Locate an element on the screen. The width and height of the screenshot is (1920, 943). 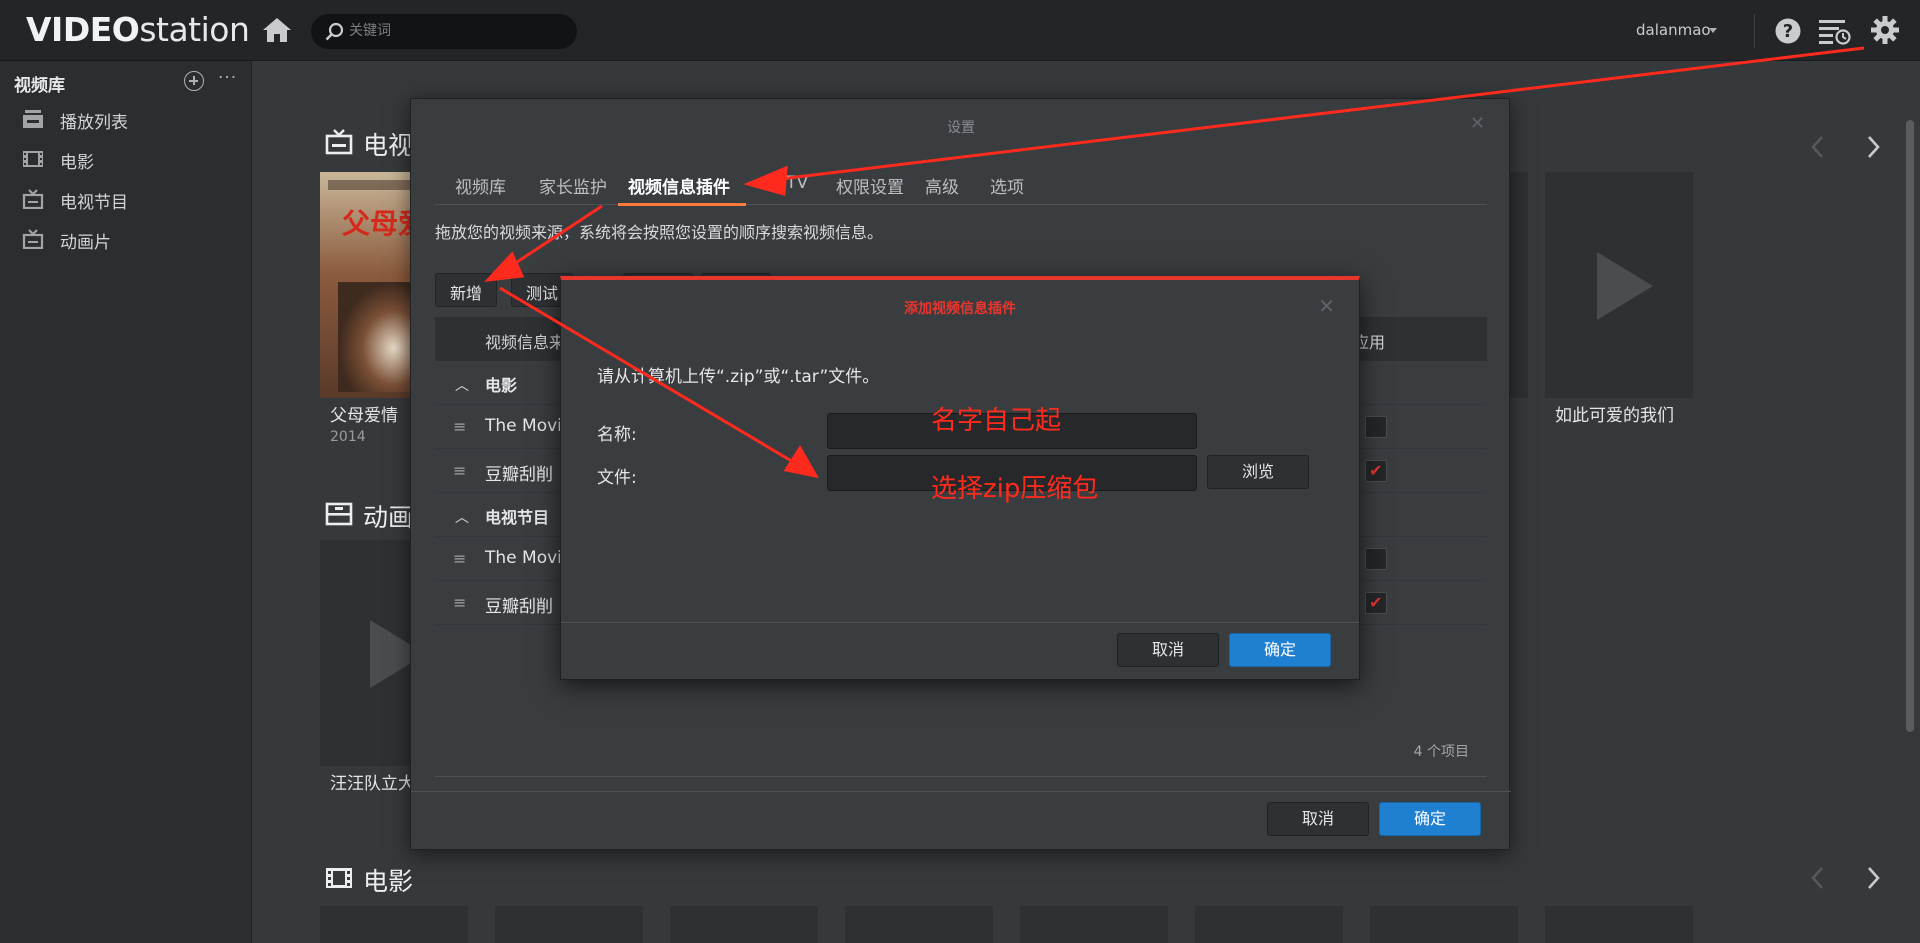
tab-privileges: 权限设置 is located at coordinates (870, 185).